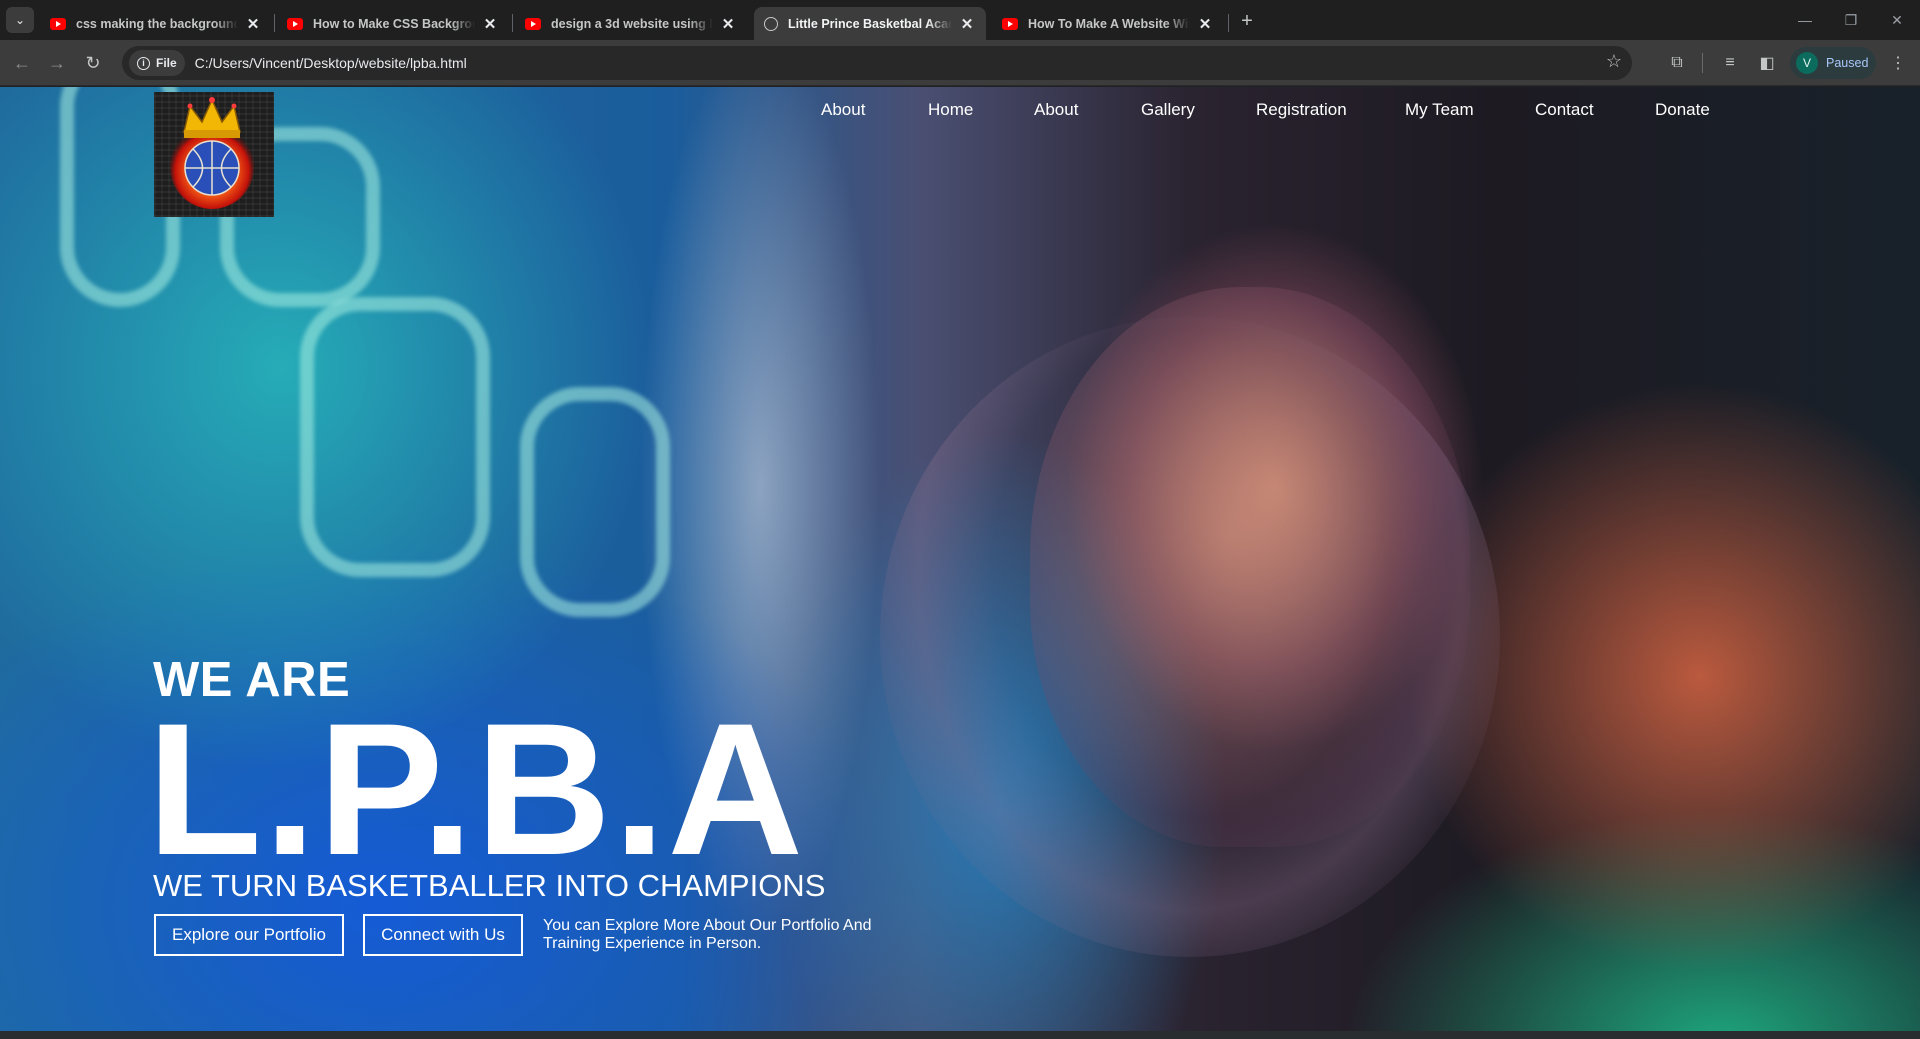 This screenshot has height=1039, width=1920. I want to click on media-queue-icon: ≡, so click(1730, 62).